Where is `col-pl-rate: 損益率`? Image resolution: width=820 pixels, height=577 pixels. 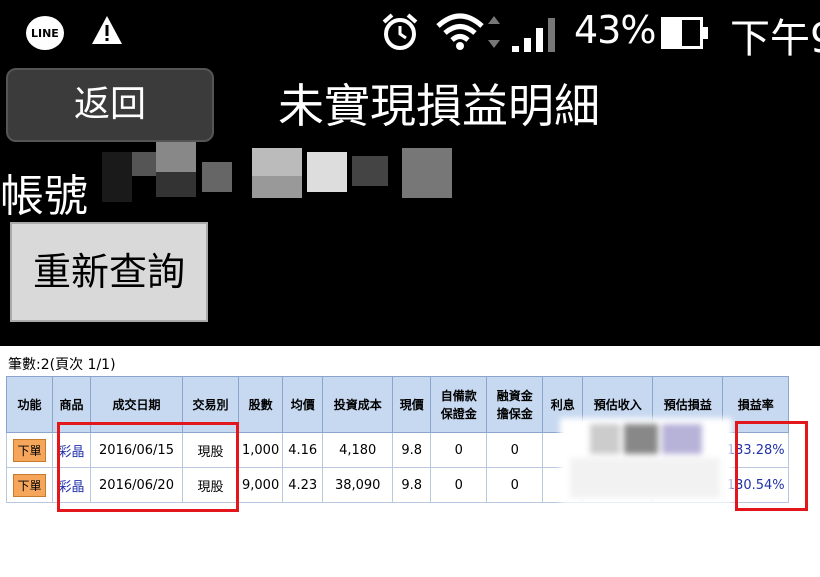 col-pl-rate: 損益率 is located at coordinates (756, 404).